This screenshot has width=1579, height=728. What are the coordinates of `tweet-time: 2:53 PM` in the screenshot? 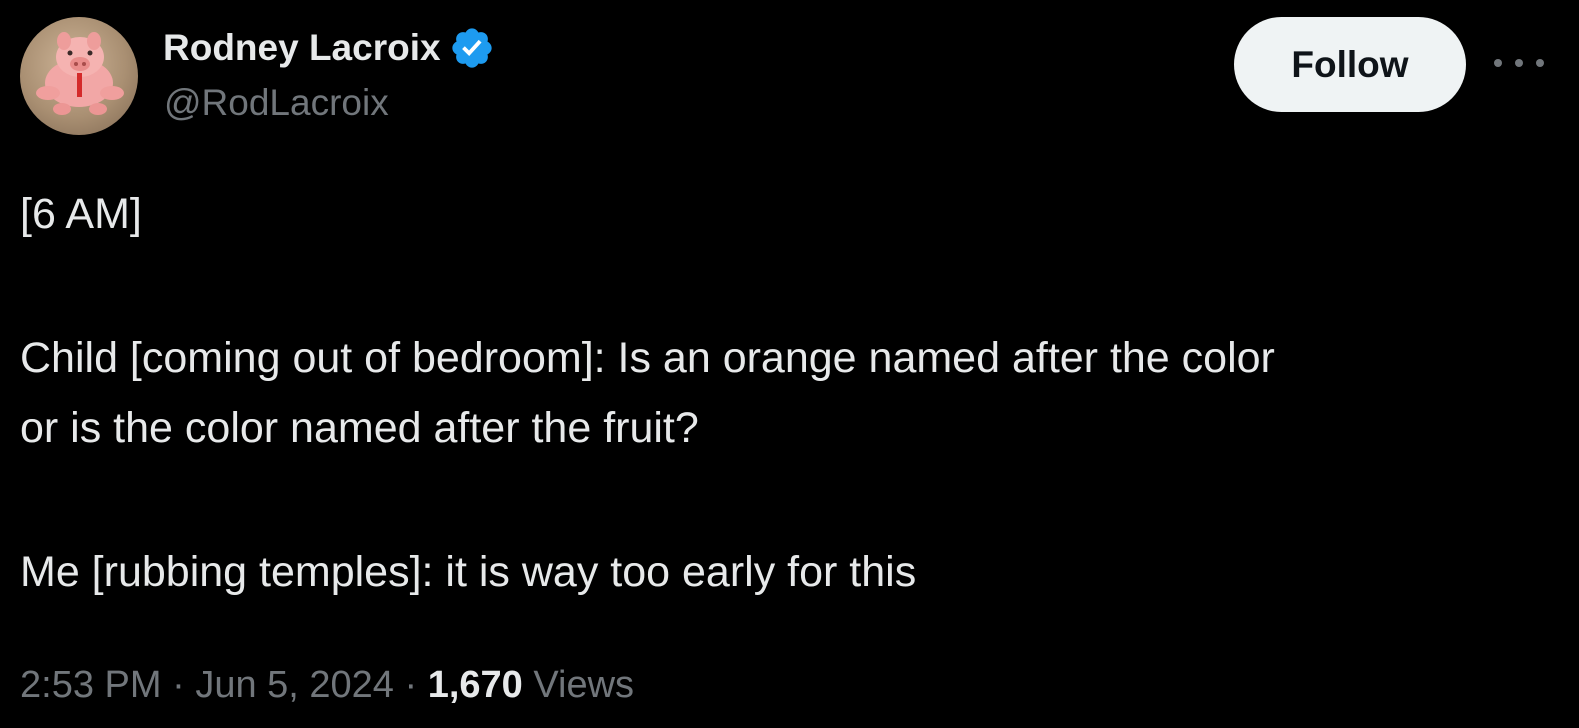 It's located at (91, 685).